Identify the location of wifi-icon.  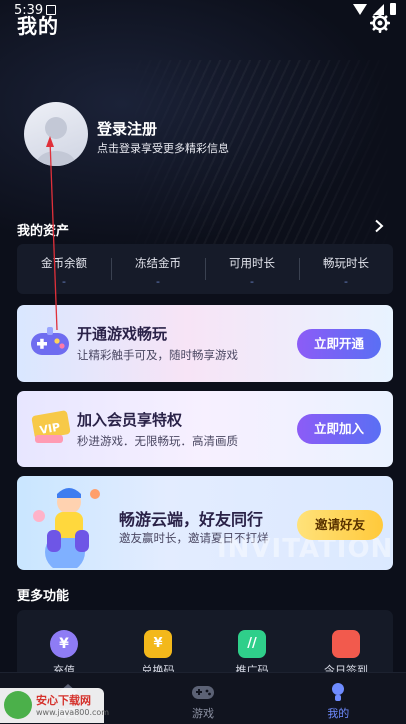
(360, 9).